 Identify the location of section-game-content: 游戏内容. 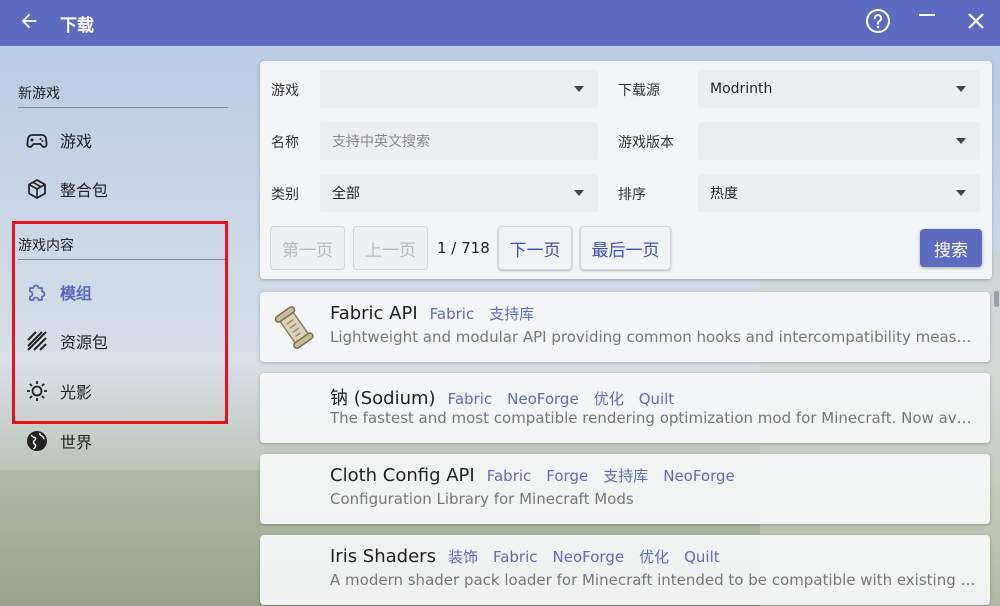
(123, 247).